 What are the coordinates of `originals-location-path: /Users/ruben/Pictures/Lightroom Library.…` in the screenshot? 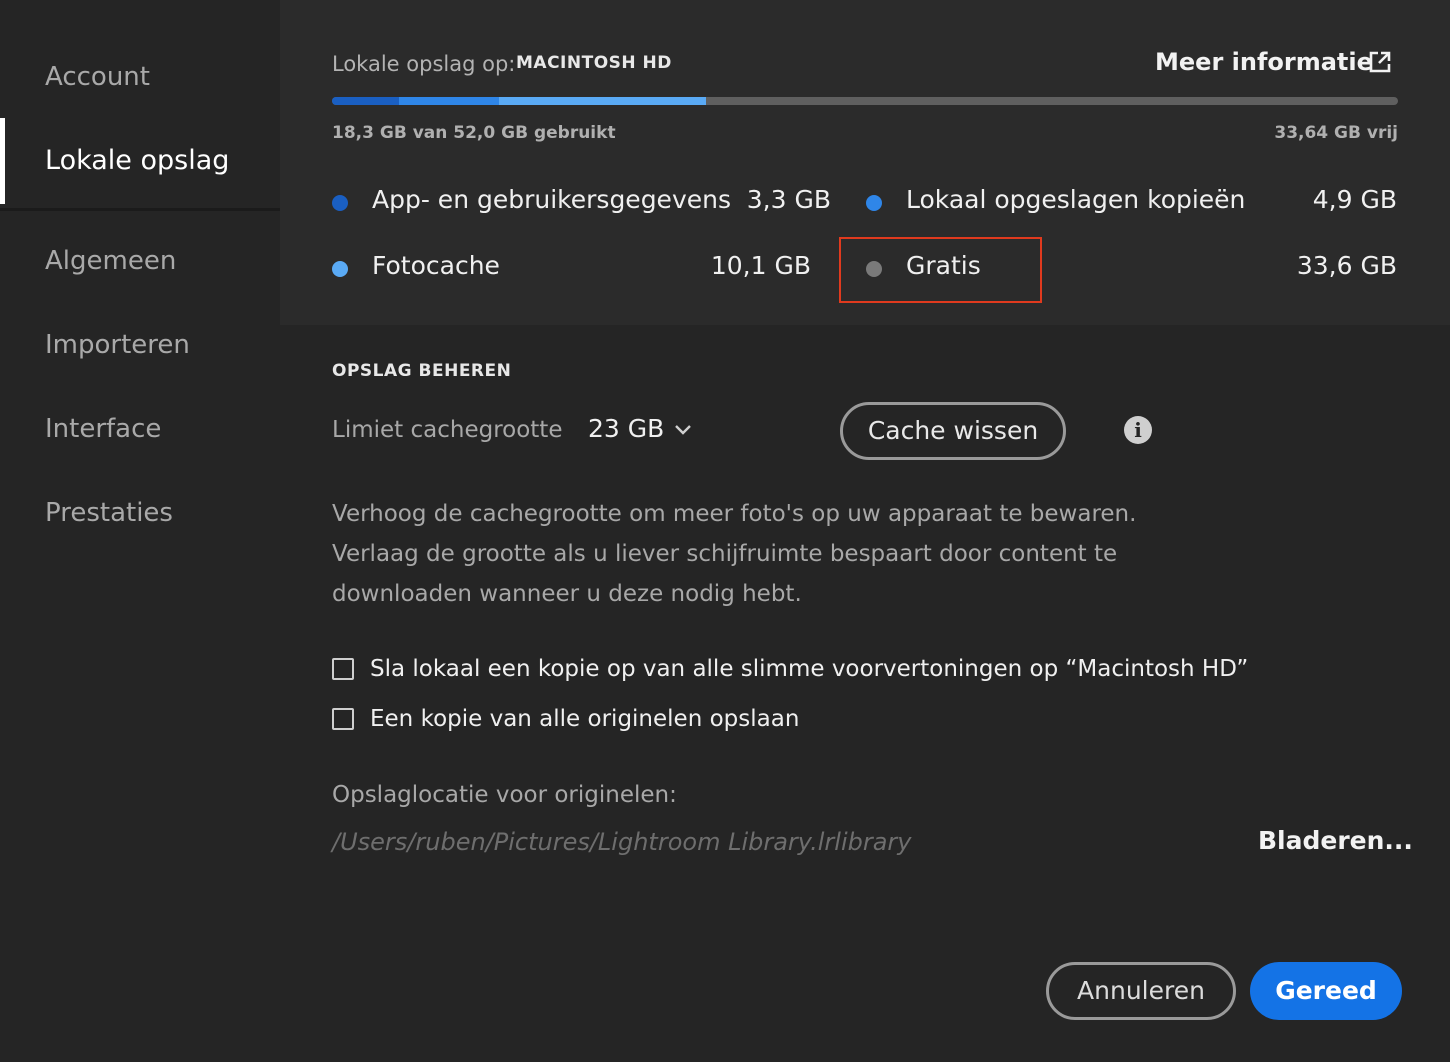 It's located at (622, 842).